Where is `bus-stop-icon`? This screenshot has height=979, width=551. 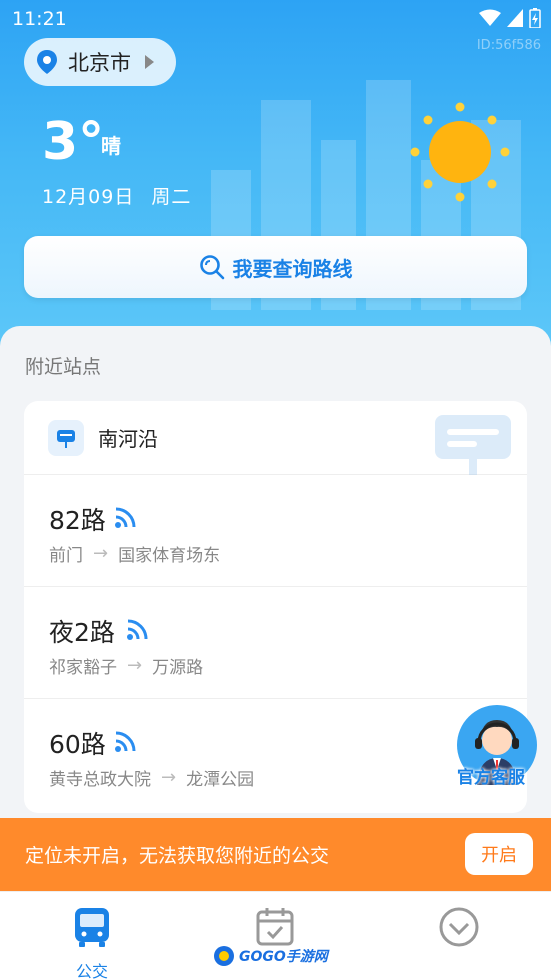
bus-stop-icon is located at coordinates (66, 437).